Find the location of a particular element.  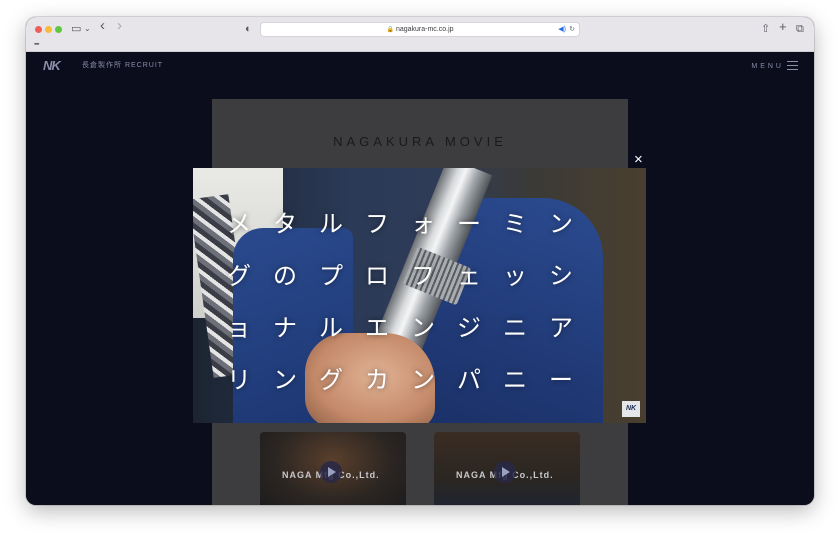

address-bar: 🔒 nagakura-mc.co.jp ◀) ↻ is located at coordinates (420, 29).